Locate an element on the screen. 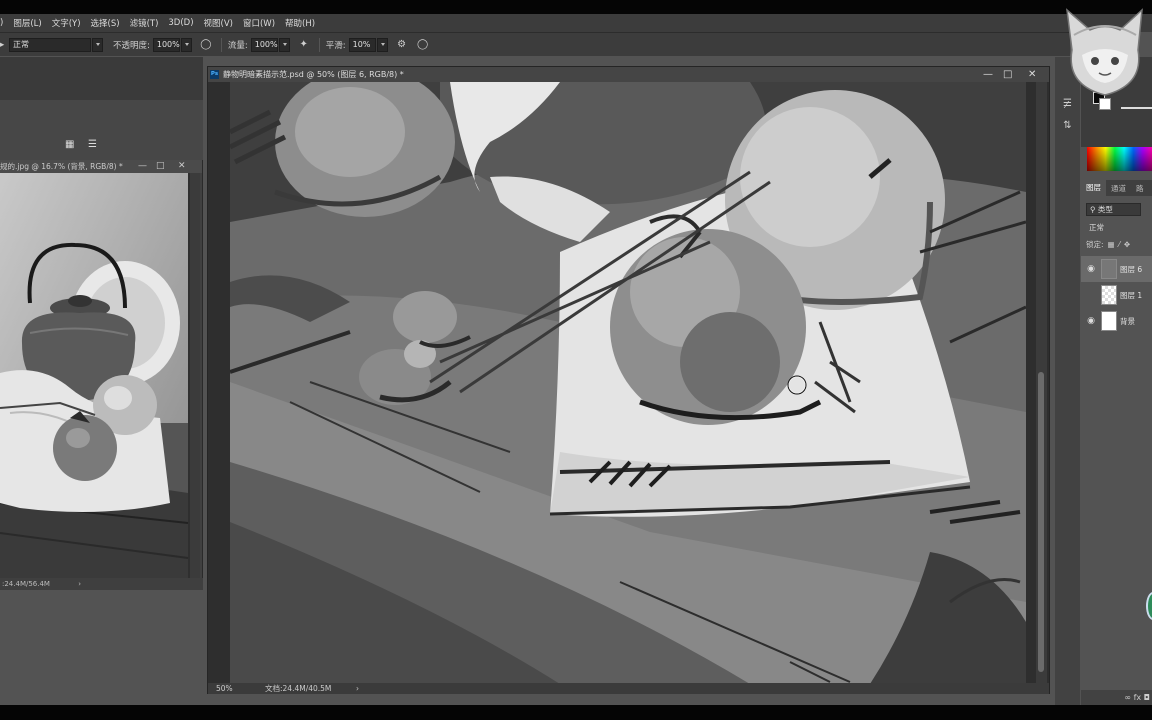  scrollbar-thumb is located at coordinates (1041, 522).